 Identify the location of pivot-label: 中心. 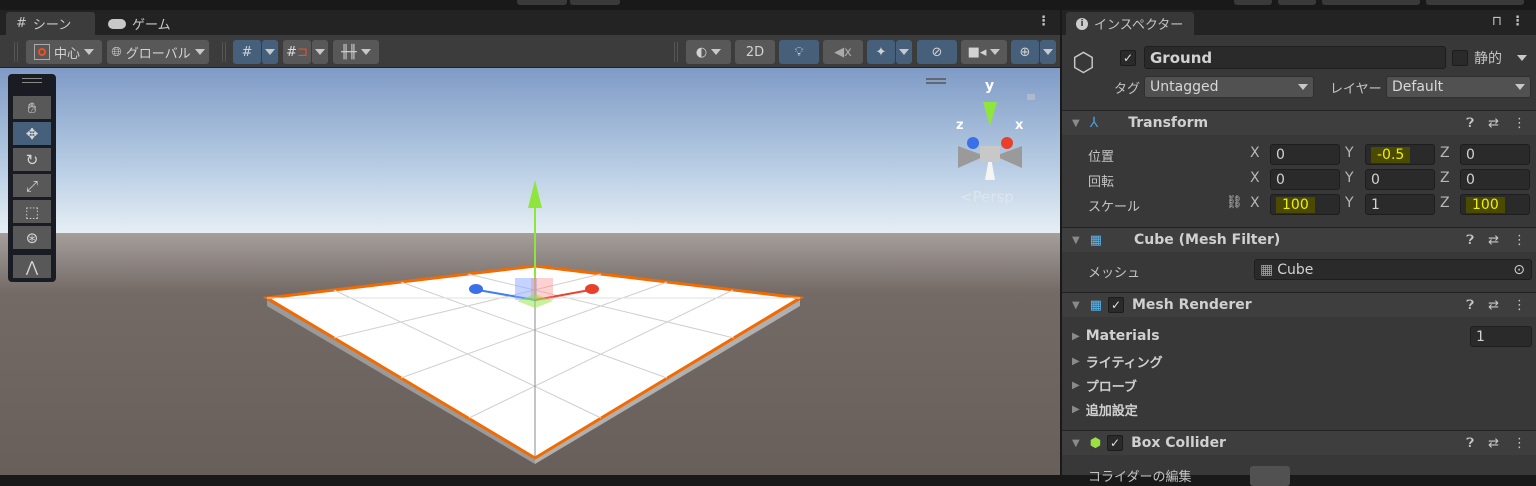
(66, 54).